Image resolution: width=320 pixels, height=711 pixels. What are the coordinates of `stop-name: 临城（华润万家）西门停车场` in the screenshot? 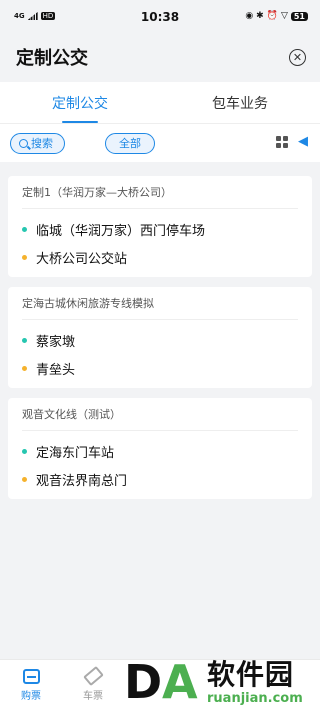 It's located at (121, 231).